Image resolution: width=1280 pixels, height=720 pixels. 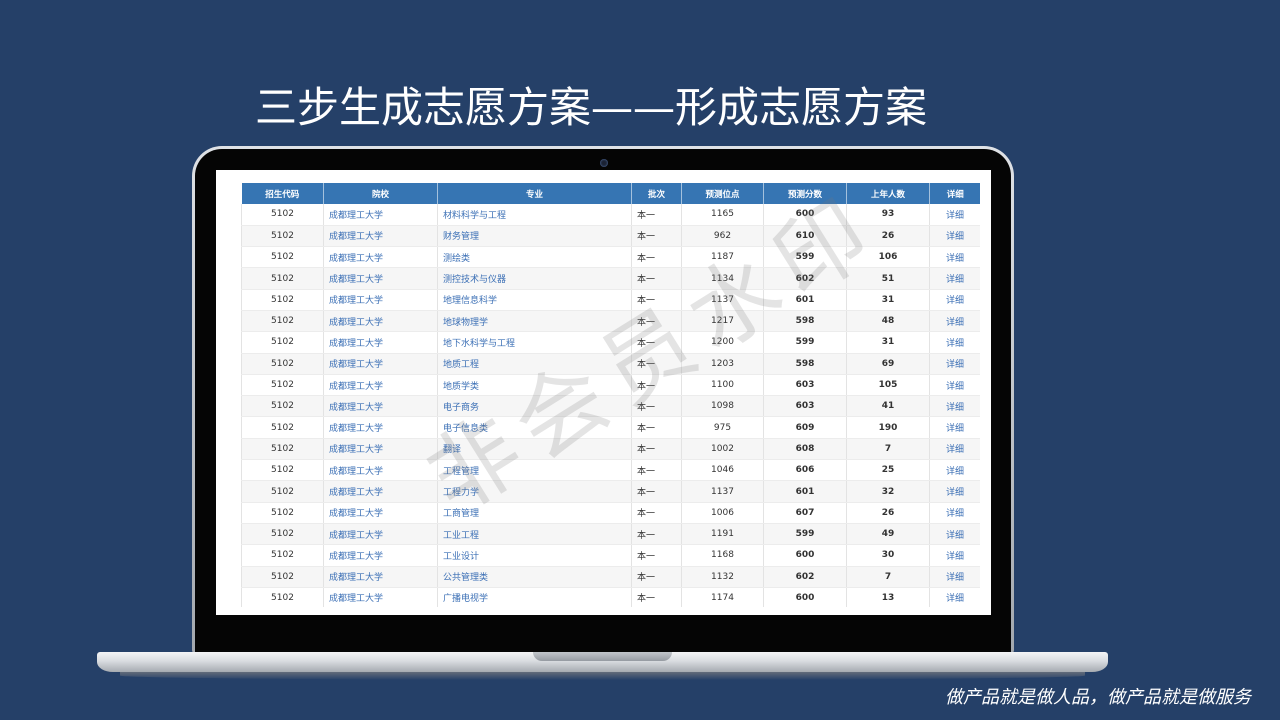 What do you see at coordinates (722, 385) in the screenshot?
I see `cell-predicted-rank: 1100` at bounding box center [722, 385].